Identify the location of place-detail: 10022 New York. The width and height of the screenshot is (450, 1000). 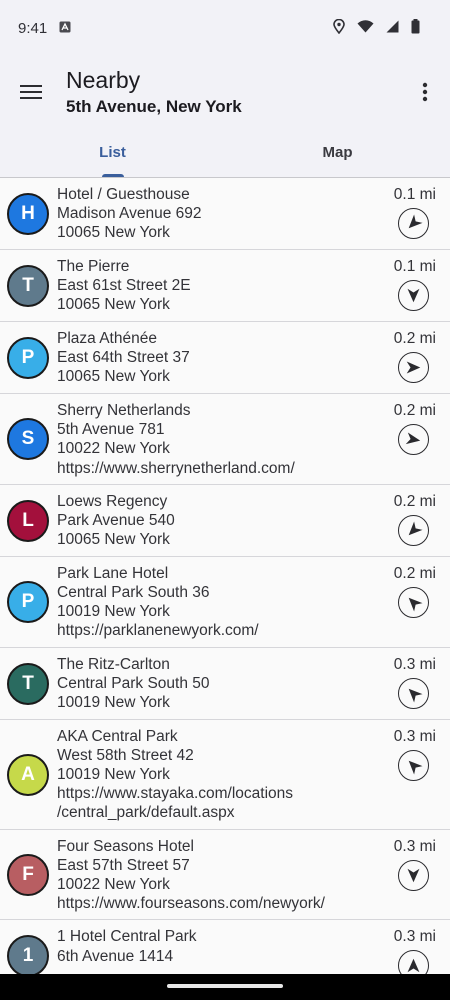
(113, 884).